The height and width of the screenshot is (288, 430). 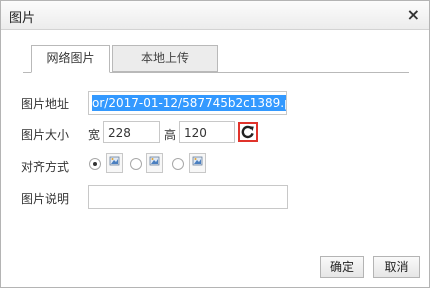 What do you see at coordinates (188, 197) in the screenshot?
I see `desc-input` at bounding box center [188, 197].